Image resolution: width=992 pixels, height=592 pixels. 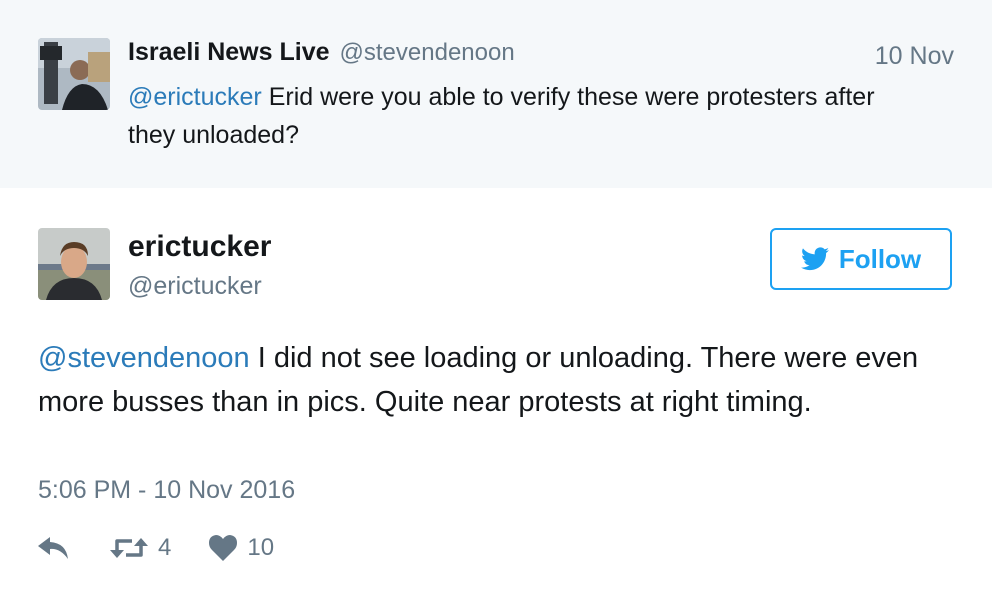 I want to click on tweet-actions: 4 10, so click(x=156, y=548).